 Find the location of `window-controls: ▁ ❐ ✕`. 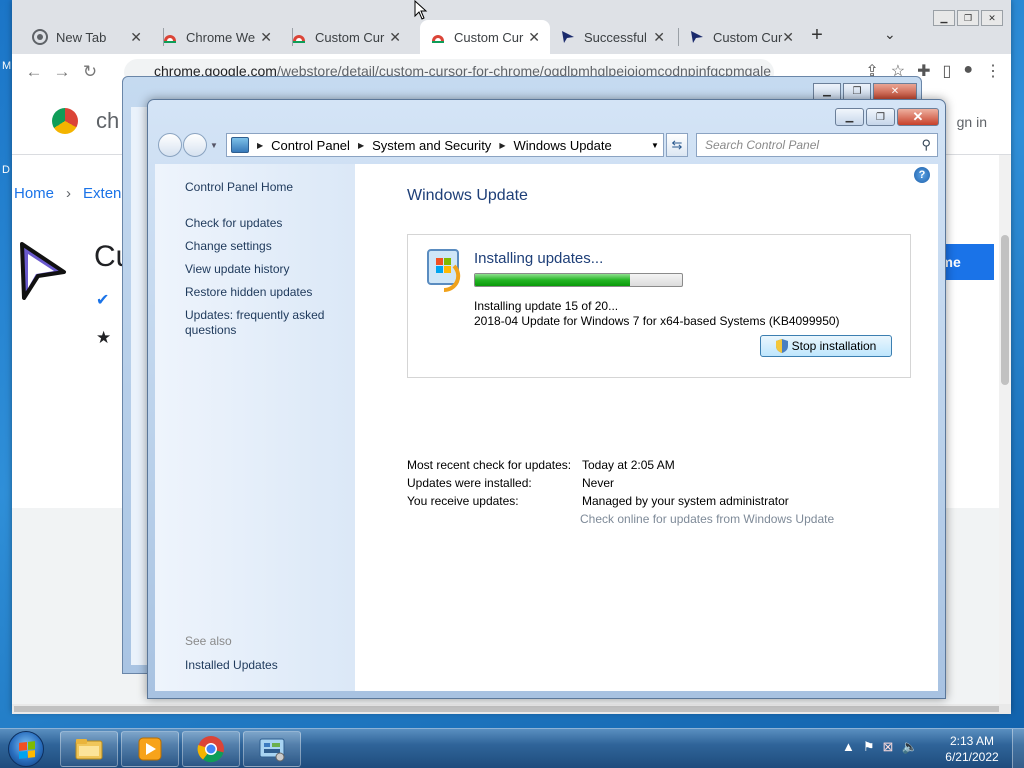

window-controls: ▁ ❐ ✕ is located at coordinates (887, 117).